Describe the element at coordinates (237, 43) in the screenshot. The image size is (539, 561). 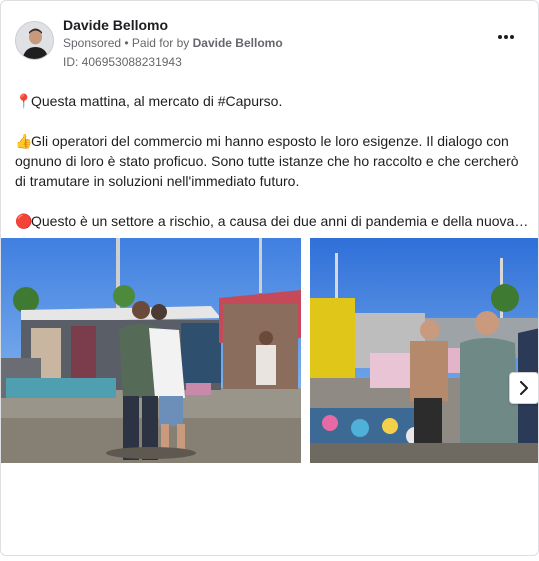
I see `paid-for-by-name: Davide Bellomo` at that location.